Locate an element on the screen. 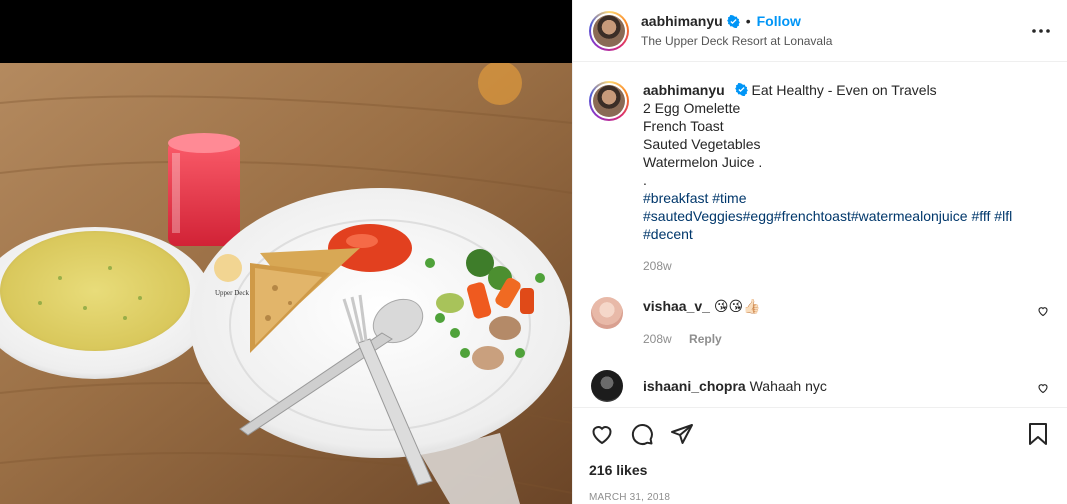 The width and height of the screenshot is (1067, 504). caption-line: Watermelon Juice . is located at coordinates (703, 162).